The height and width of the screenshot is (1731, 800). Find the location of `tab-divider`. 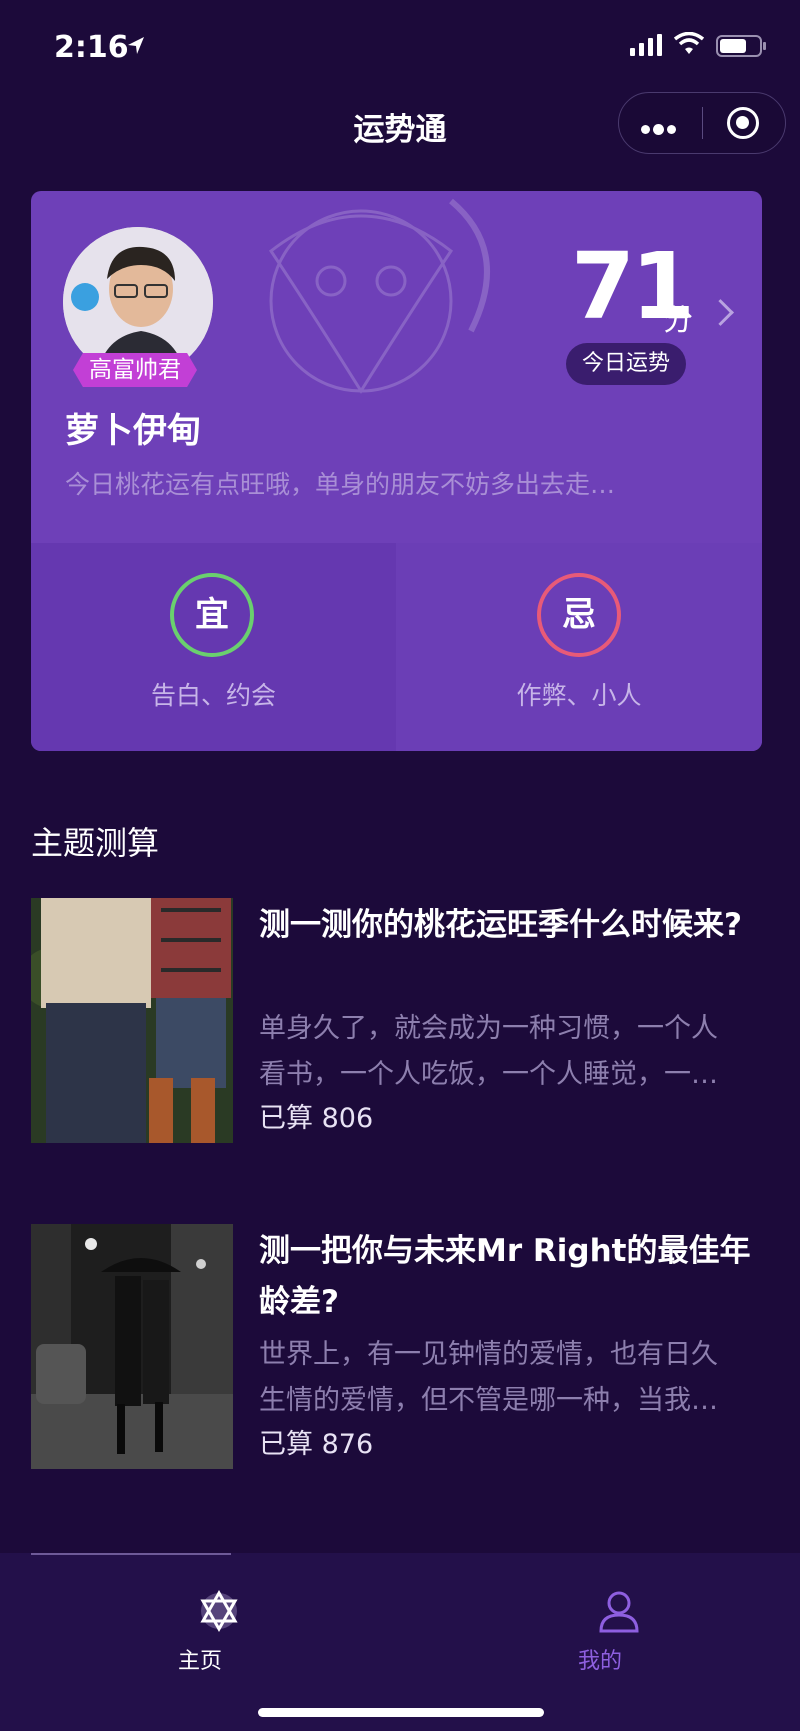

tab-divider is located at coordinates (131, 1554).